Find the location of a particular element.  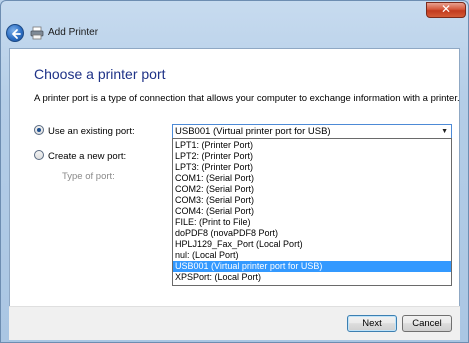

port-option: LPT2: (Printer Port) is located at coordinates (312, 156).